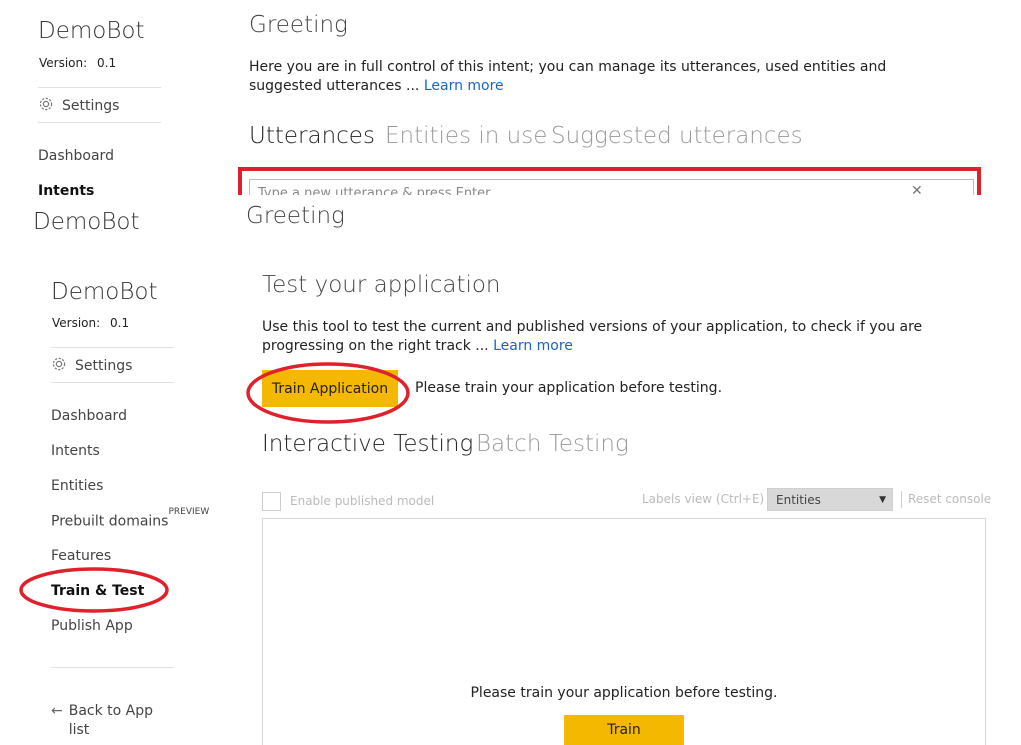  What do you see at coordinates (830, 499) in the screenshot?
I see `entities-select: Entities ▼` at bounding box center [830, 499].